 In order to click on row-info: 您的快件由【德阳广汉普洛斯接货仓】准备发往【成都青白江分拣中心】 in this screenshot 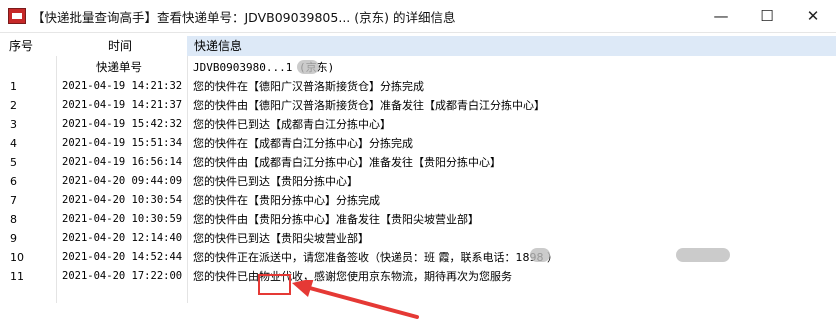, I will do `click(369, 105)`.